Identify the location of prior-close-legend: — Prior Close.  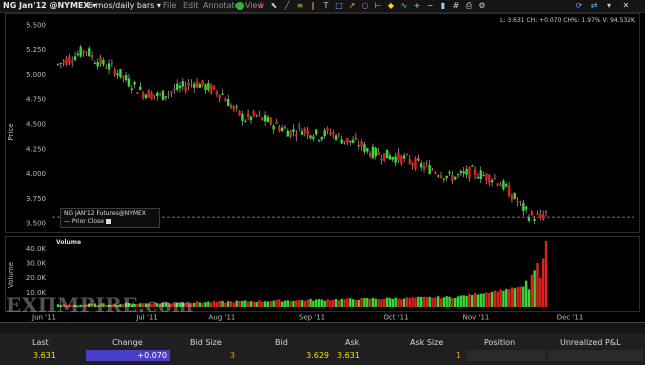
(110, 222).